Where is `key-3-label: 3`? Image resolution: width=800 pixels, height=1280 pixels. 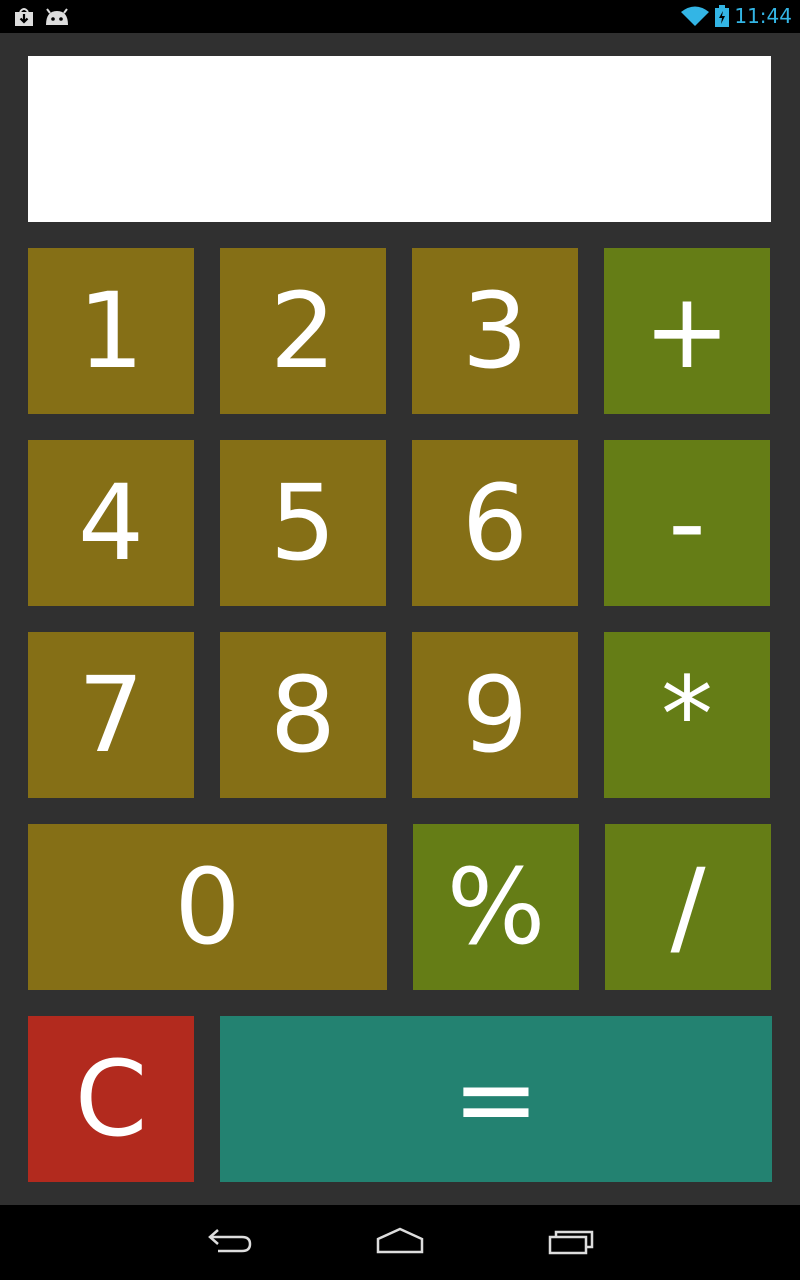 key-3-label: 3 is located at coordinates (495, 331).